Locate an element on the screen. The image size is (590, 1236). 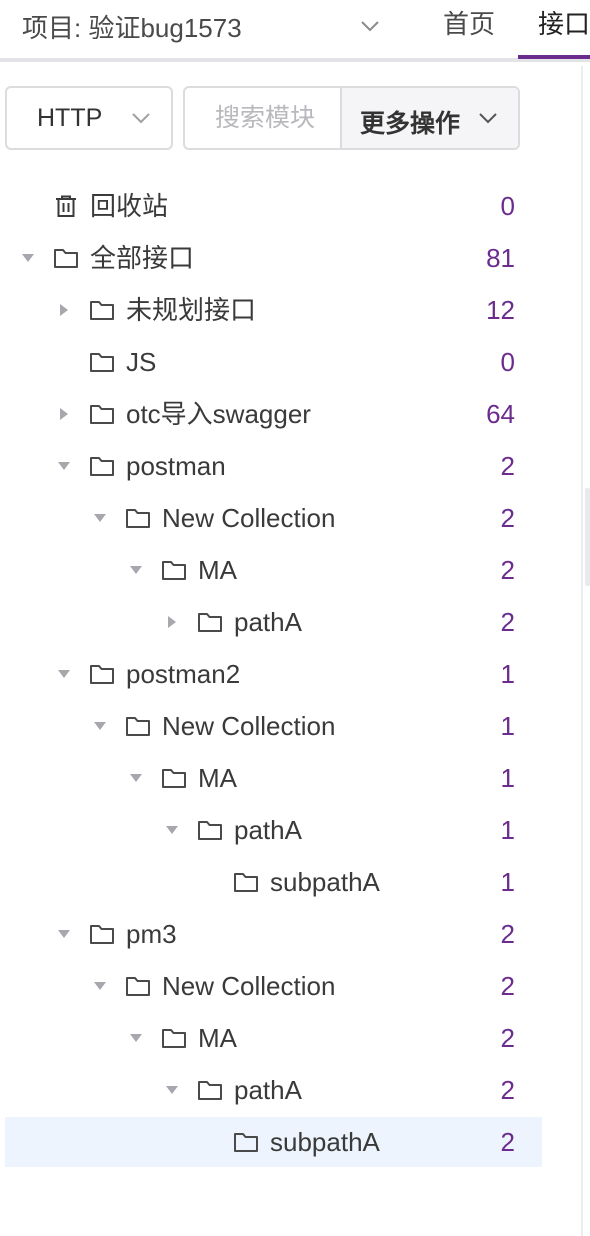
tree-node-label: 全部接口 is located at coordinates (142, 258).